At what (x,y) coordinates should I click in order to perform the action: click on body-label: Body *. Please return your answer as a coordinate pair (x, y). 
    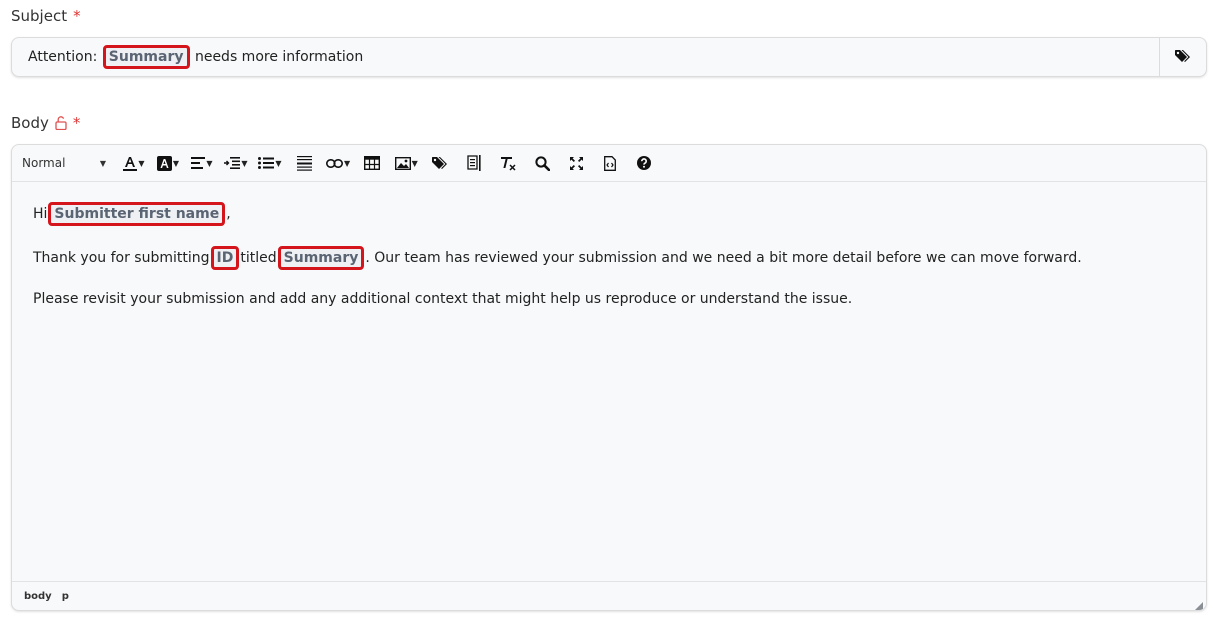
    Looking at the image, I should click on (45, 123).